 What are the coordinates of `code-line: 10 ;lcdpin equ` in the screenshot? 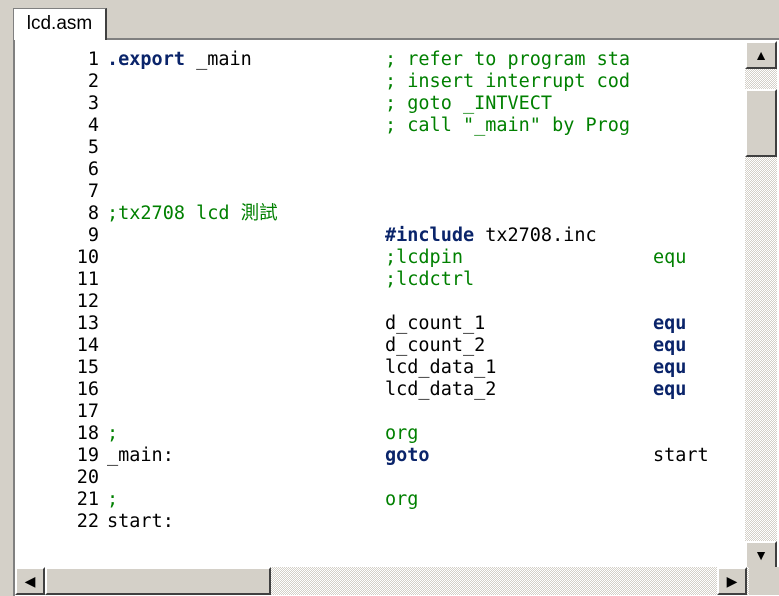 It's located at (380, 258).